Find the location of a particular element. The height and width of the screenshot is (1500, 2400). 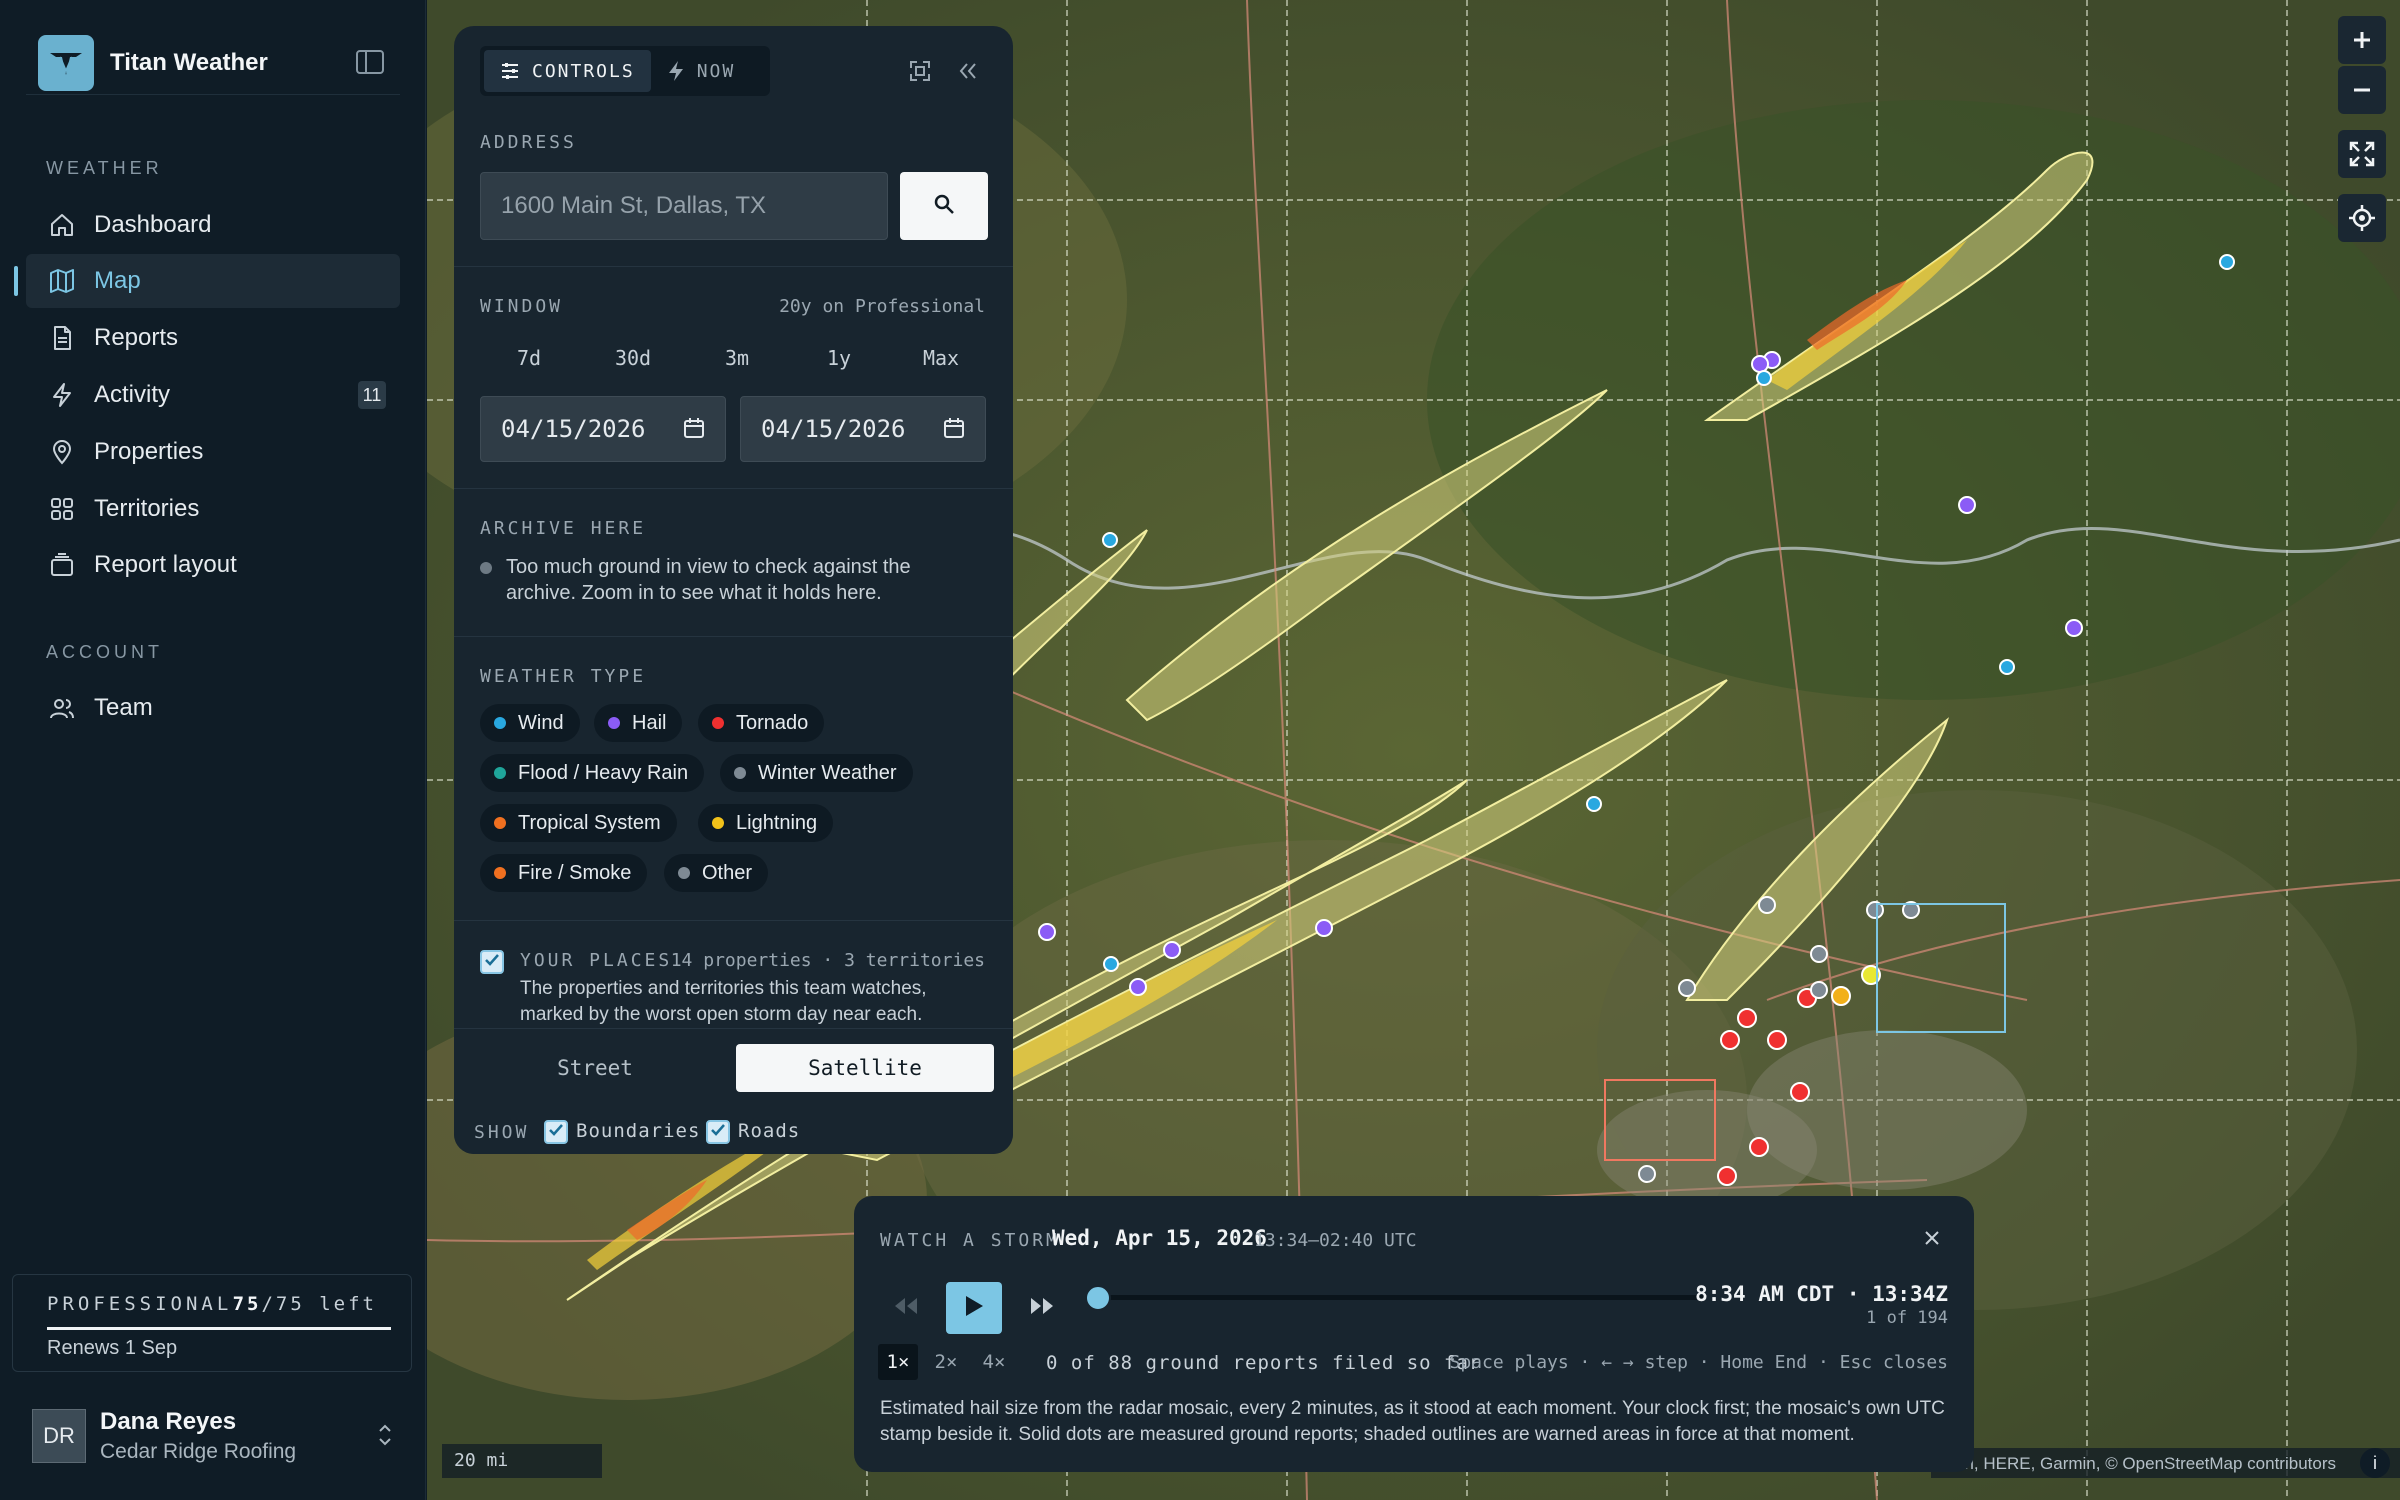

speed-4x: 4× is located at coordinates (994, 1362).